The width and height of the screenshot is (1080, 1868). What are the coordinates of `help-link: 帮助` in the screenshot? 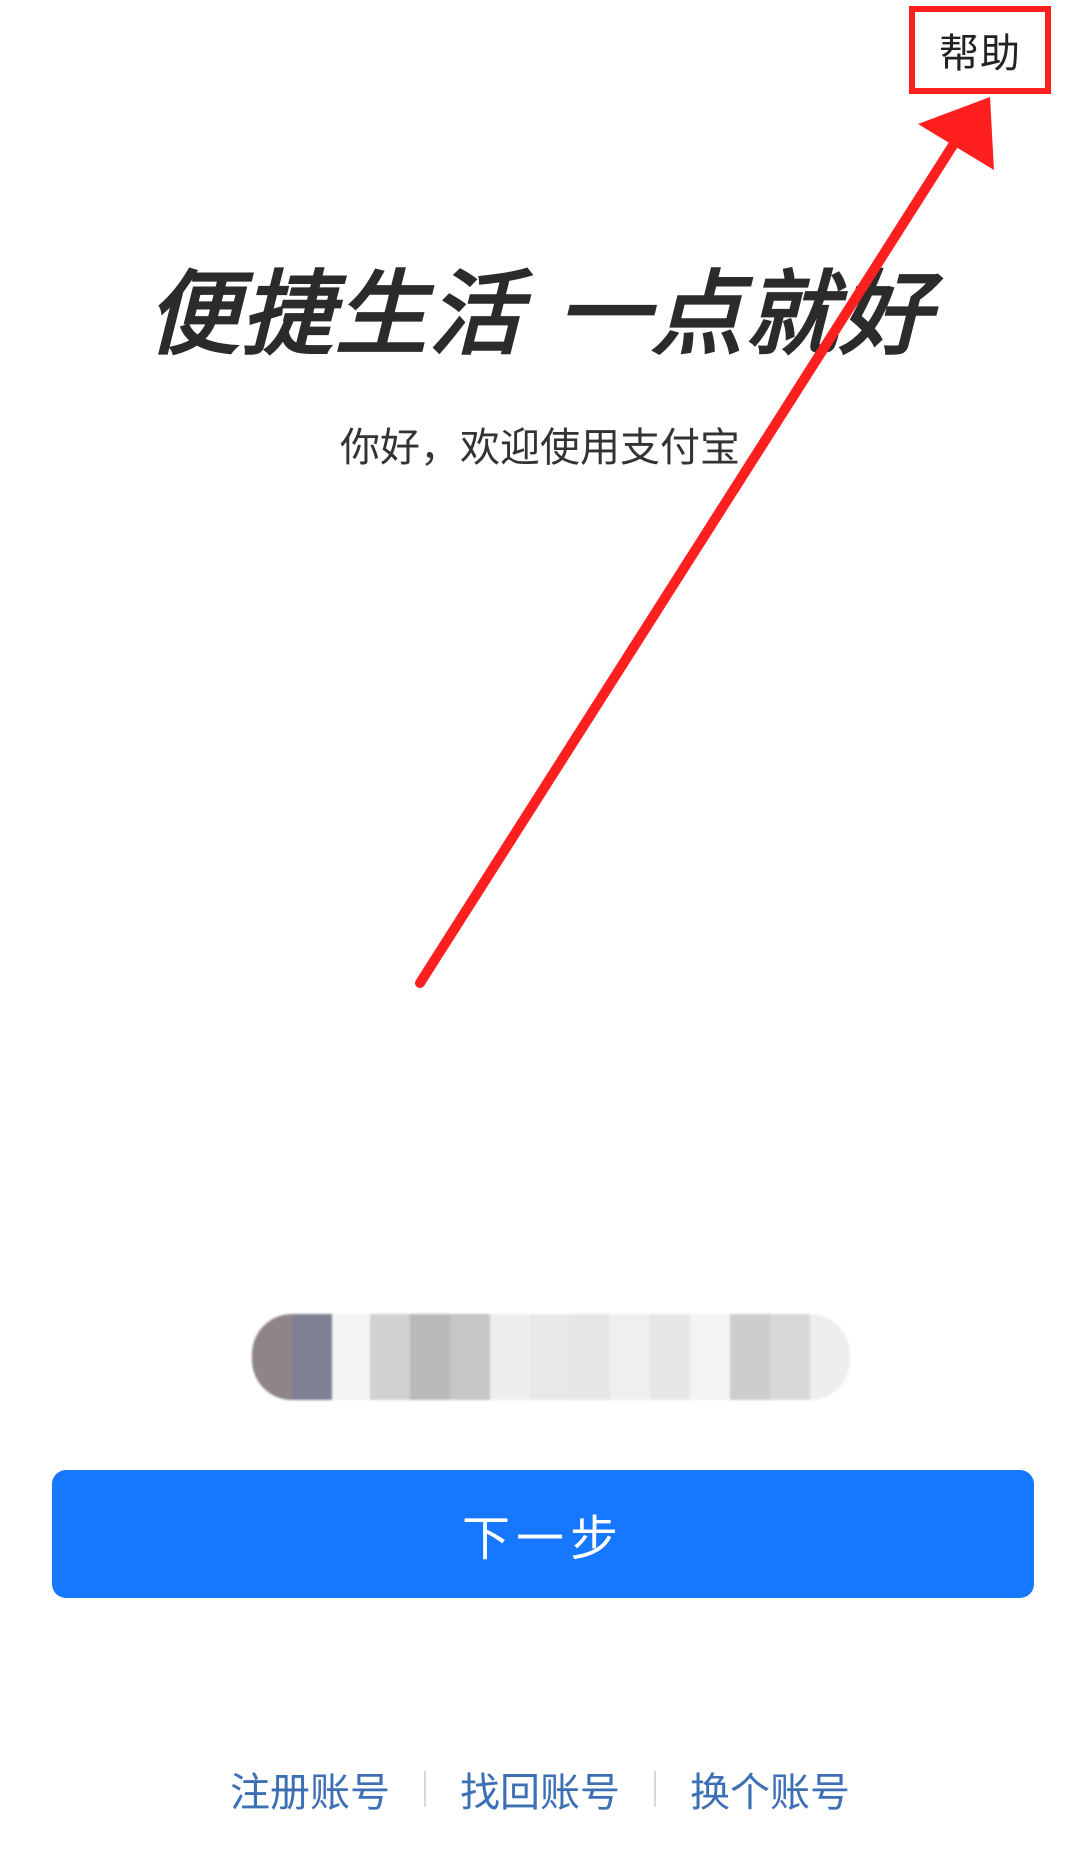 It's located at (980, 50).